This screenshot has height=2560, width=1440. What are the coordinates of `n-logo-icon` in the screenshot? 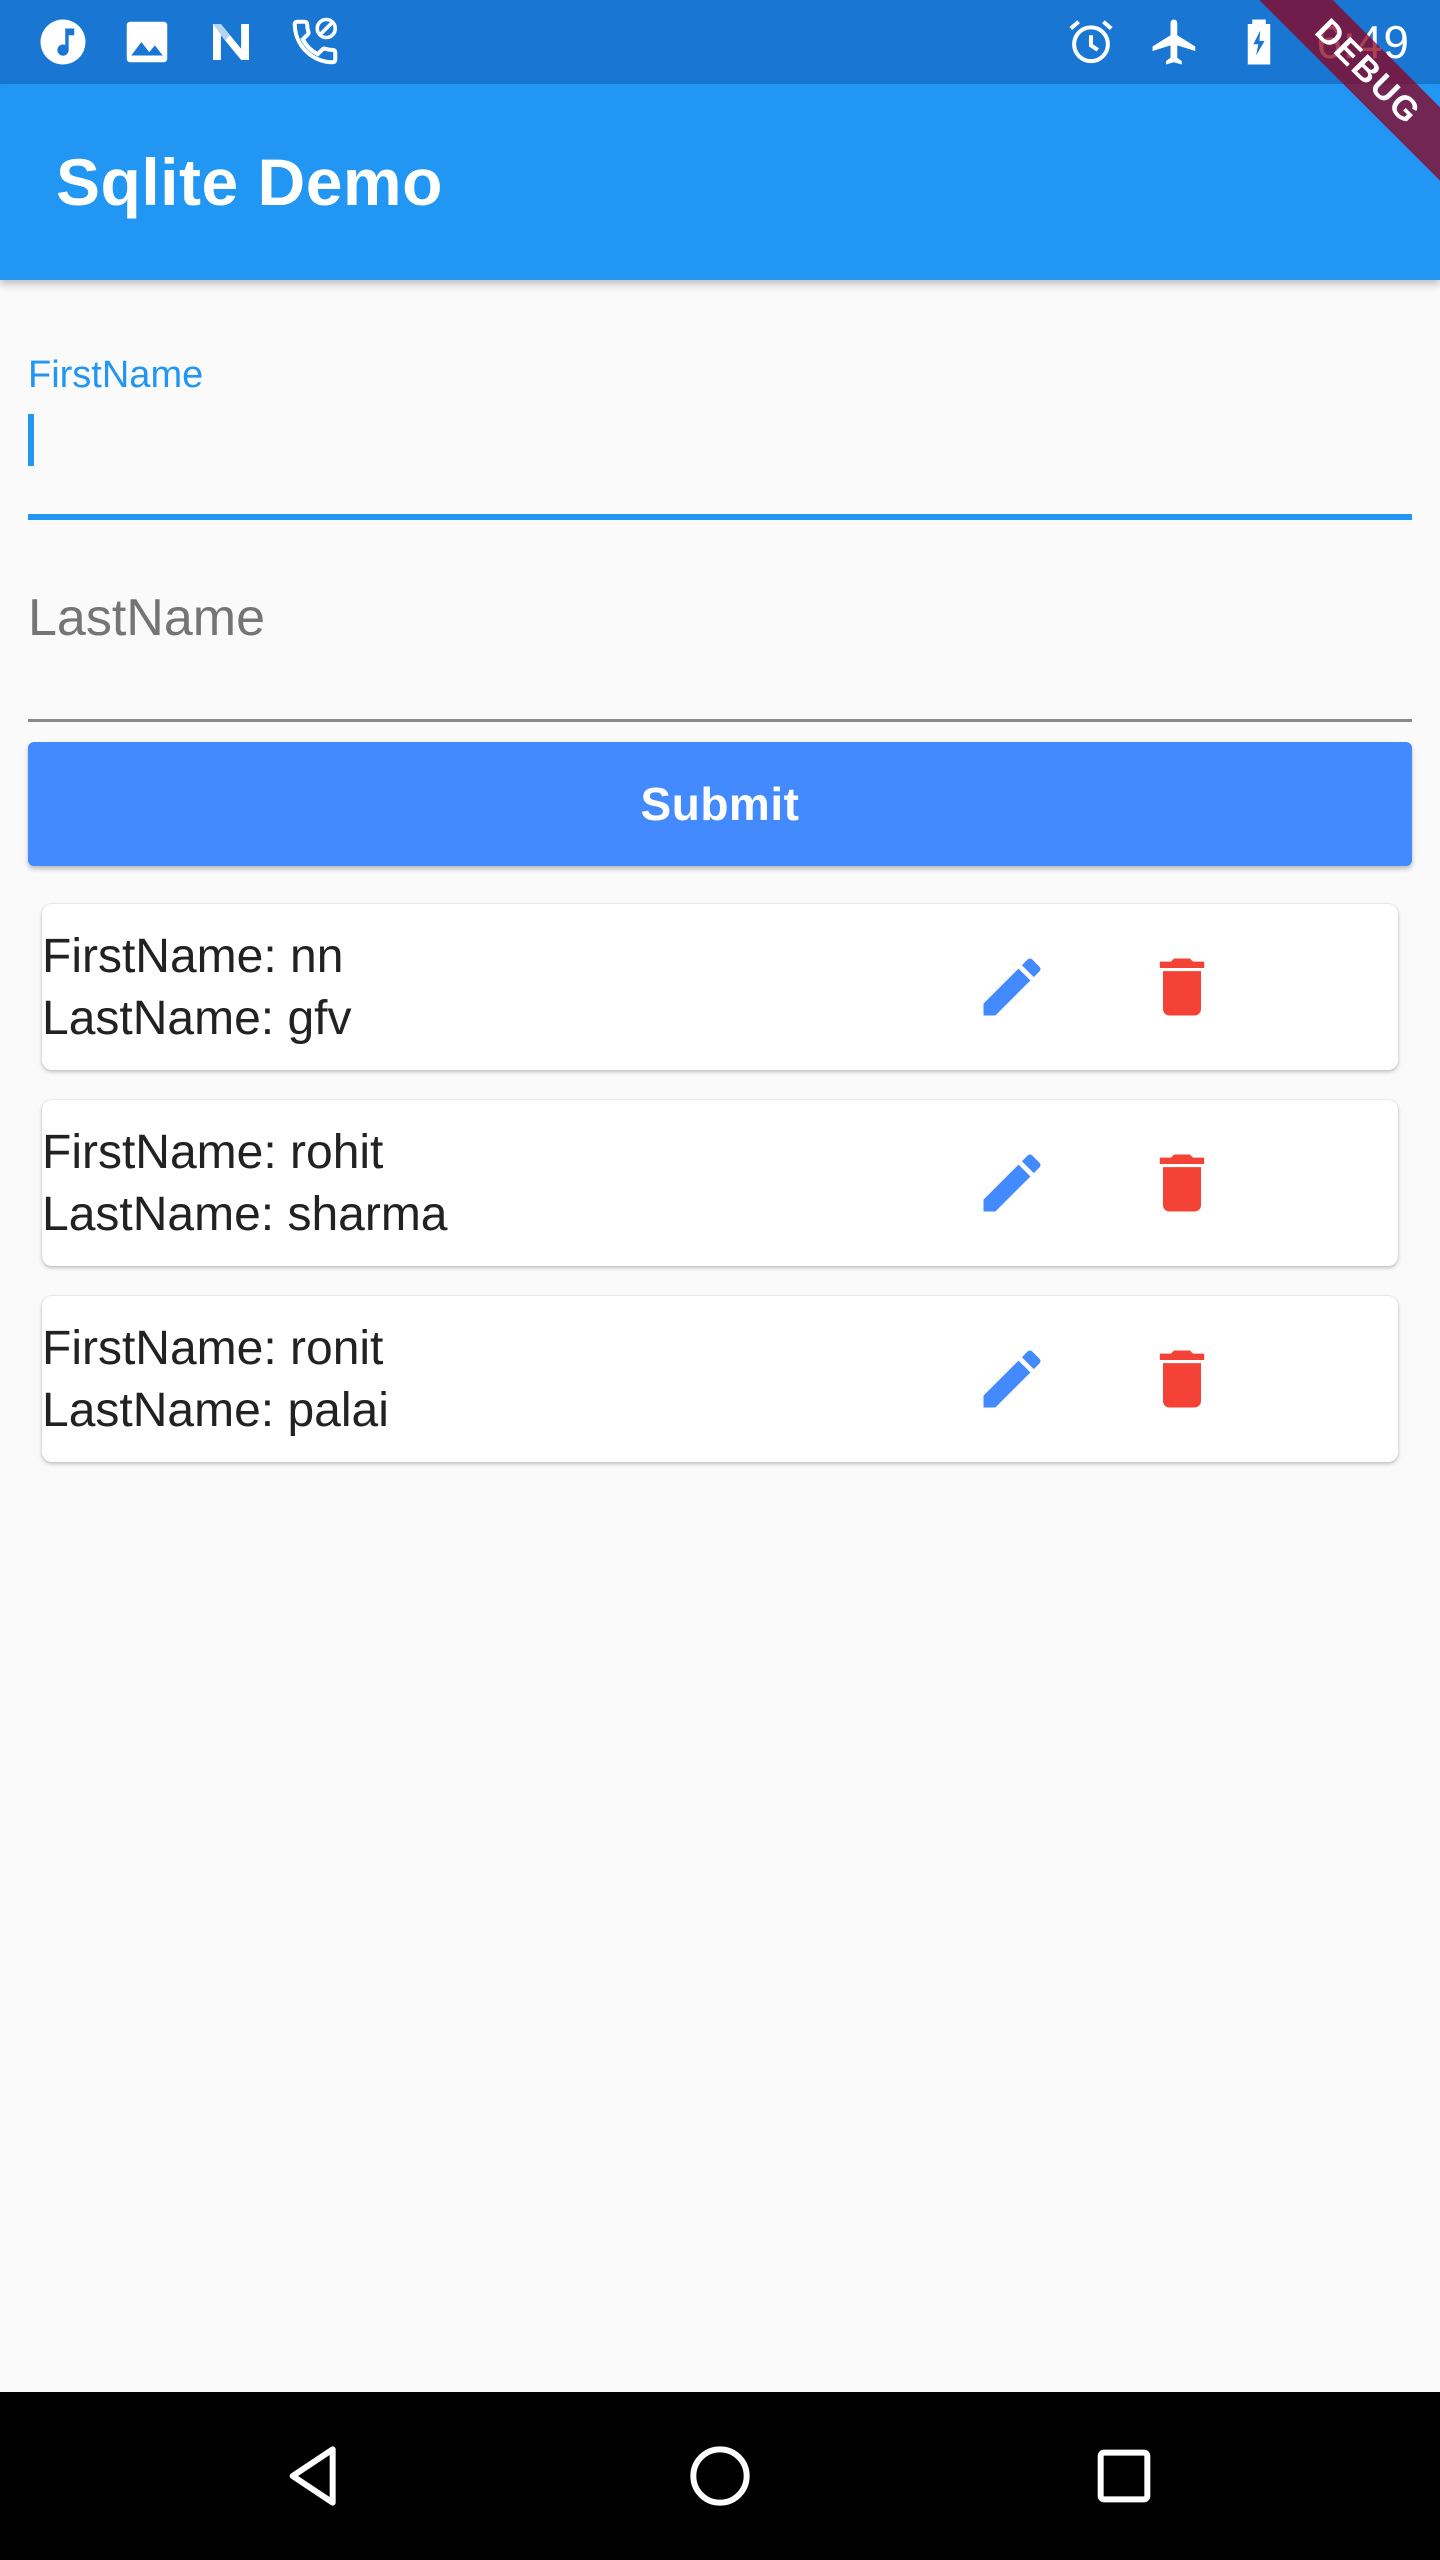 It's located at (231, 42).